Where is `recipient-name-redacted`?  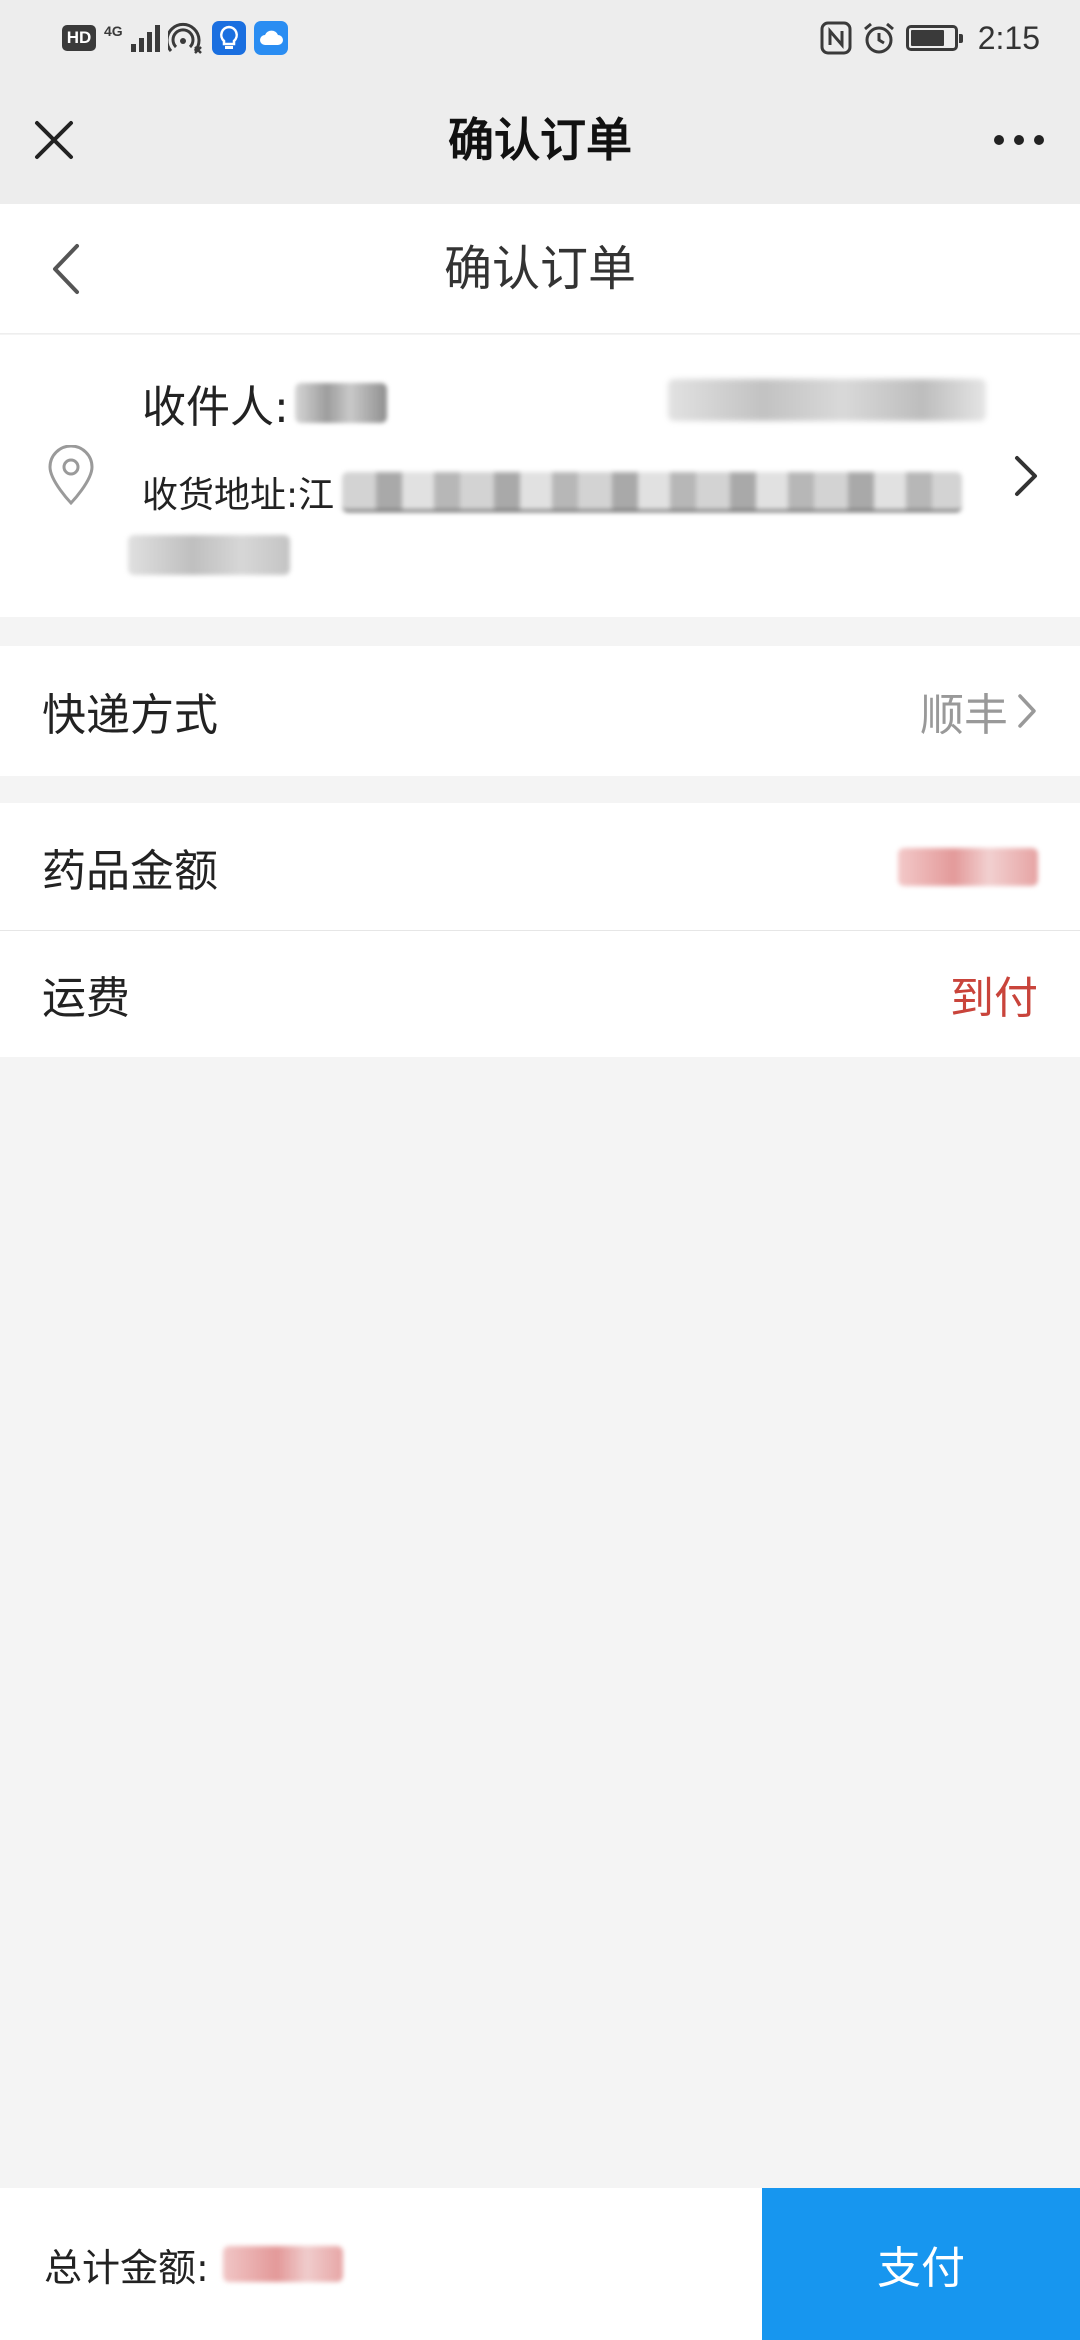
recipient-name-redacted is located at coordinates (340, 403).